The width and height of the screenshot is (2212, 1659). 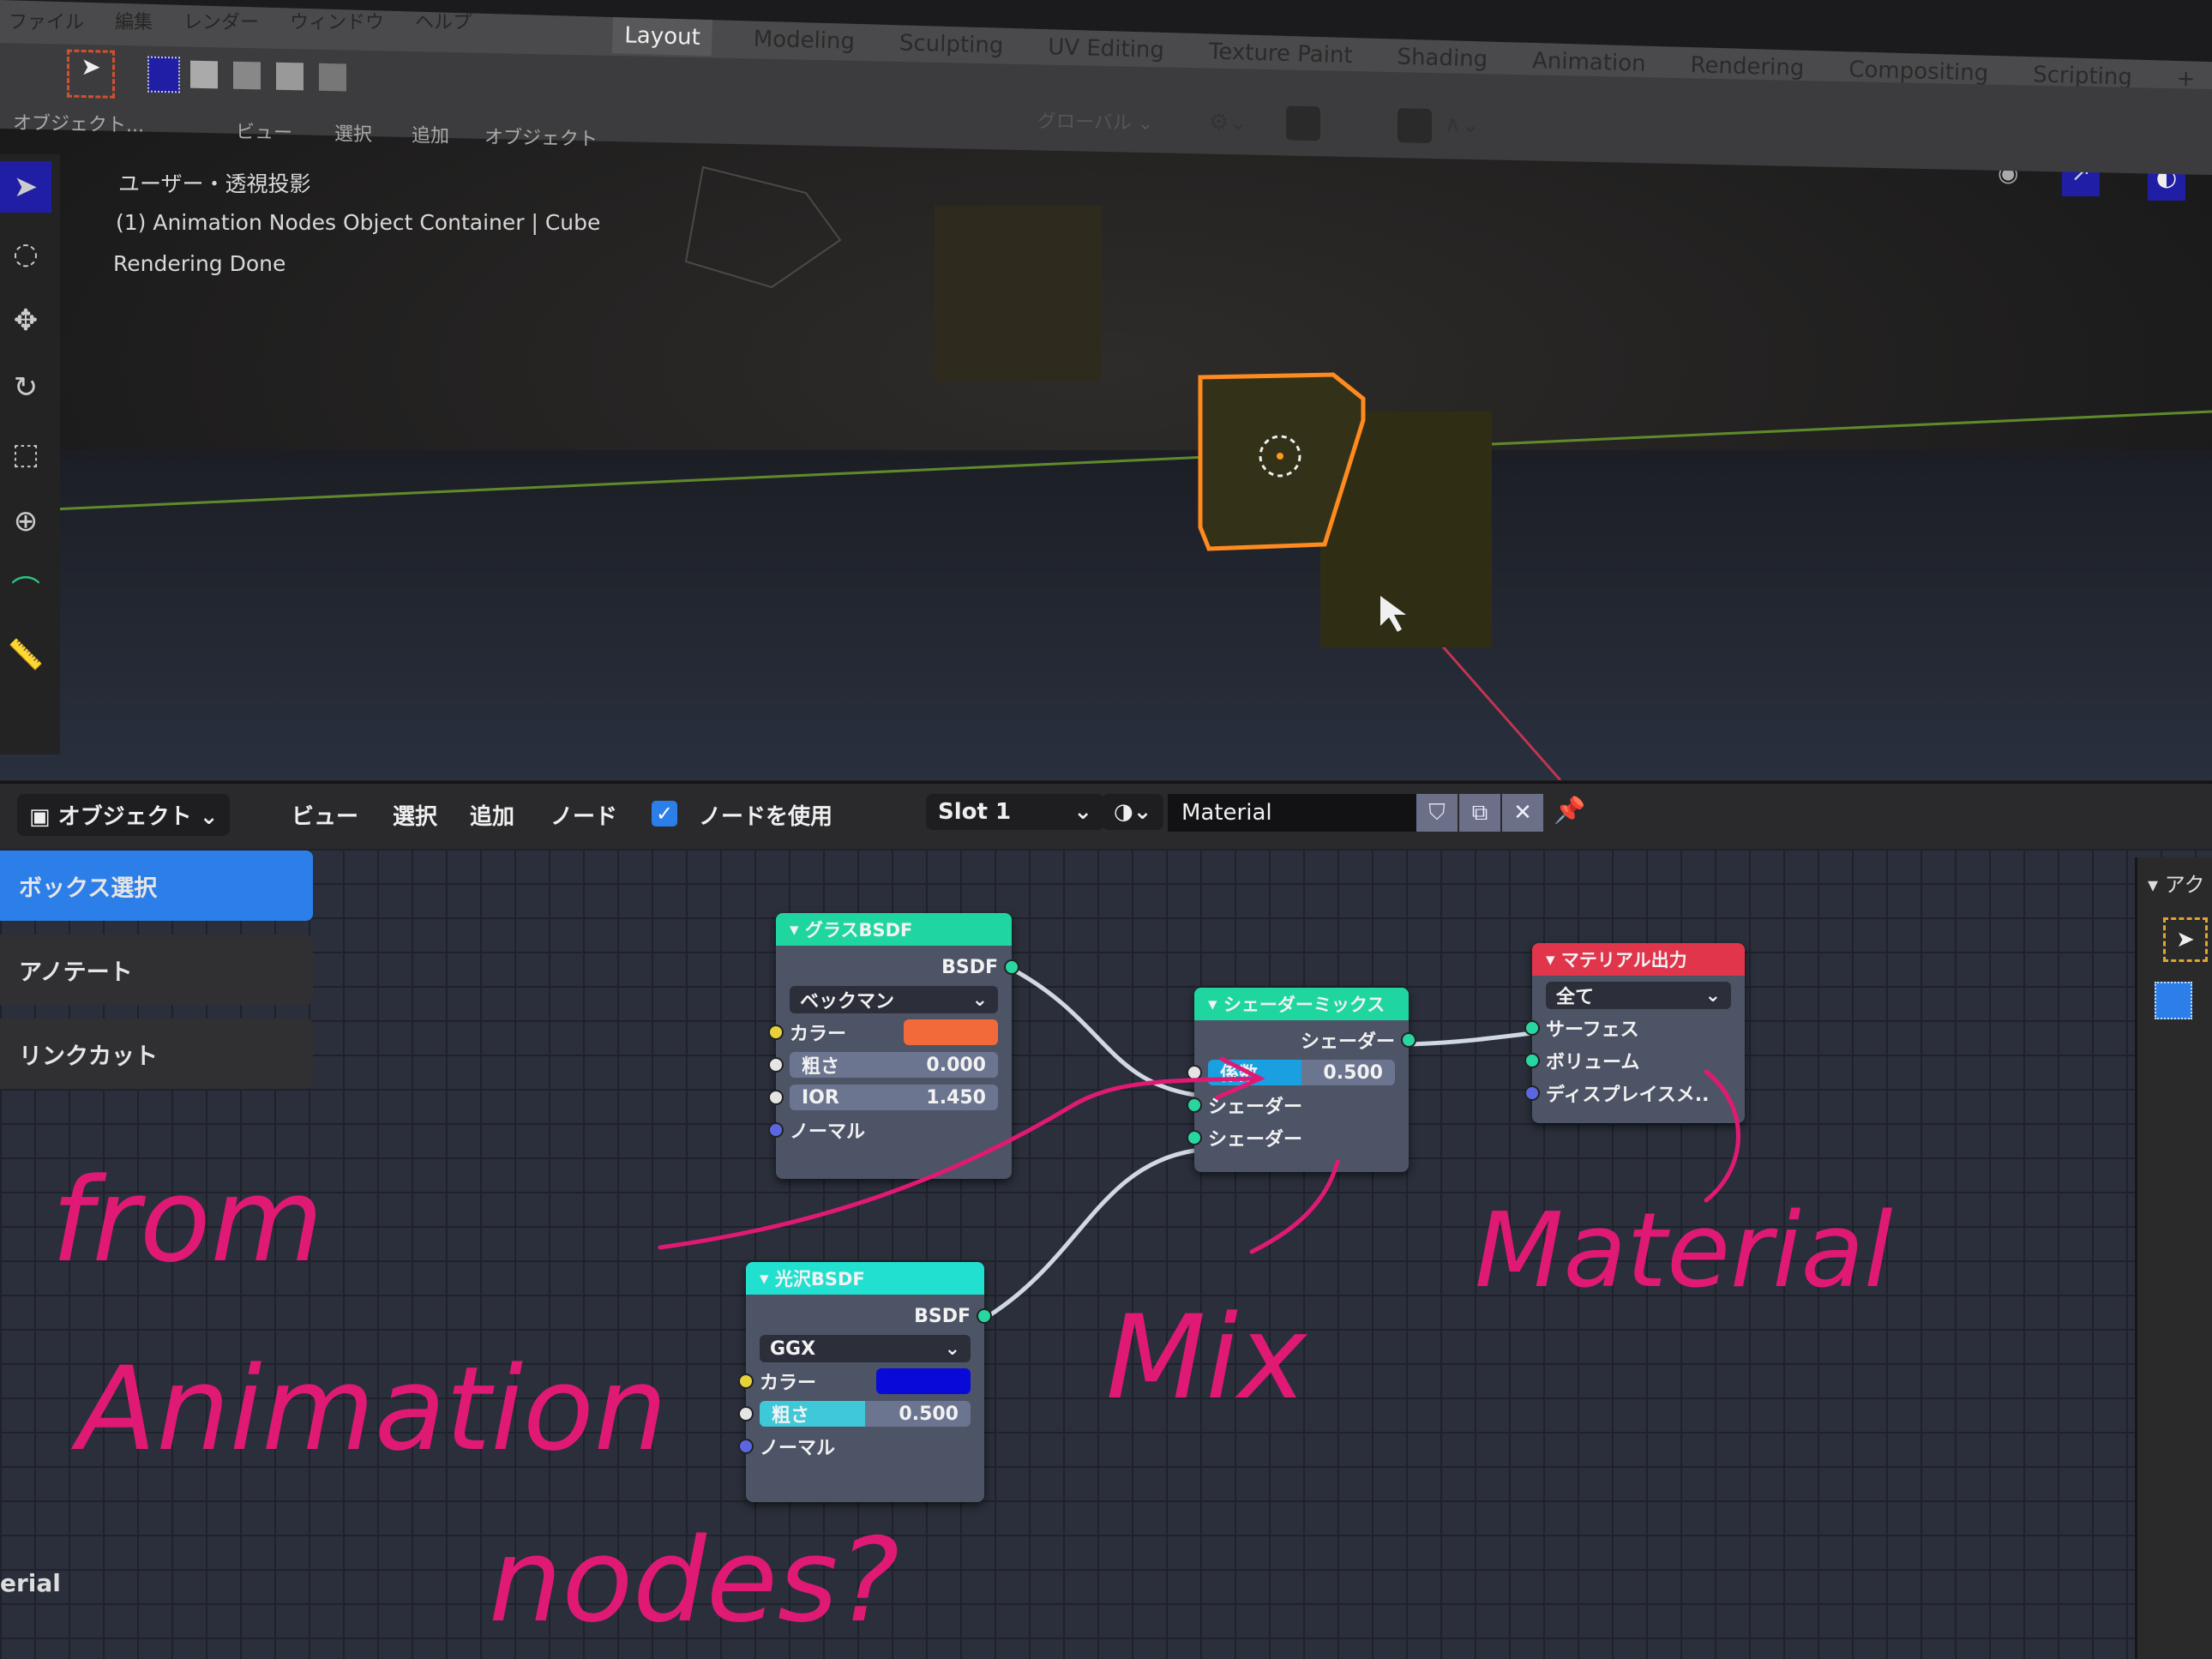 I want to click on select-invert-icon, so click(x=290, y=76).